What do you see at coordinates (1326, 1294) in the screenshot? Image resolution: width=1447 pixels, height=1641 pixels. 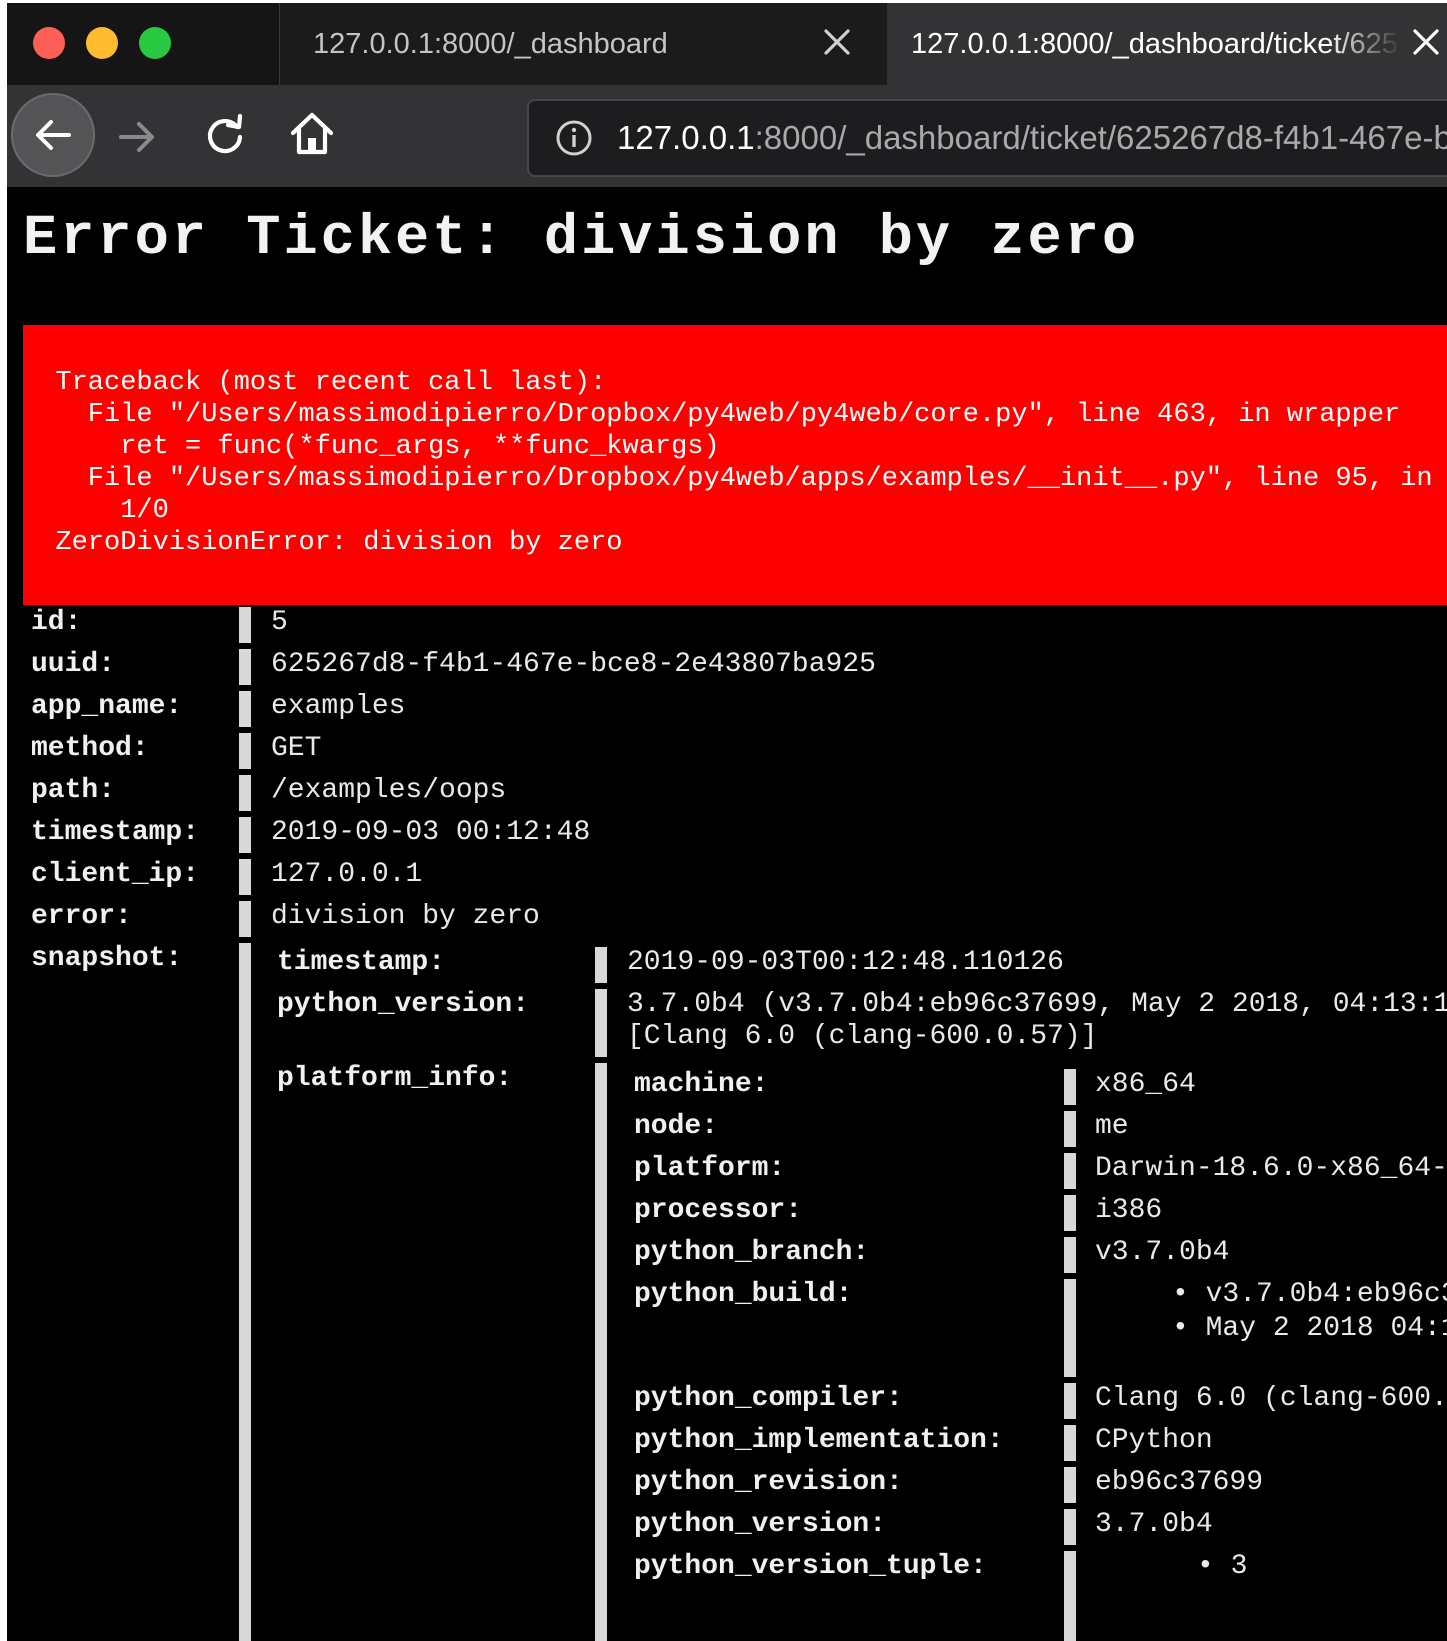 I see `python-build-item-text: v3.7.0b4:eb96c37699` at bounding box center [1326, 1294].